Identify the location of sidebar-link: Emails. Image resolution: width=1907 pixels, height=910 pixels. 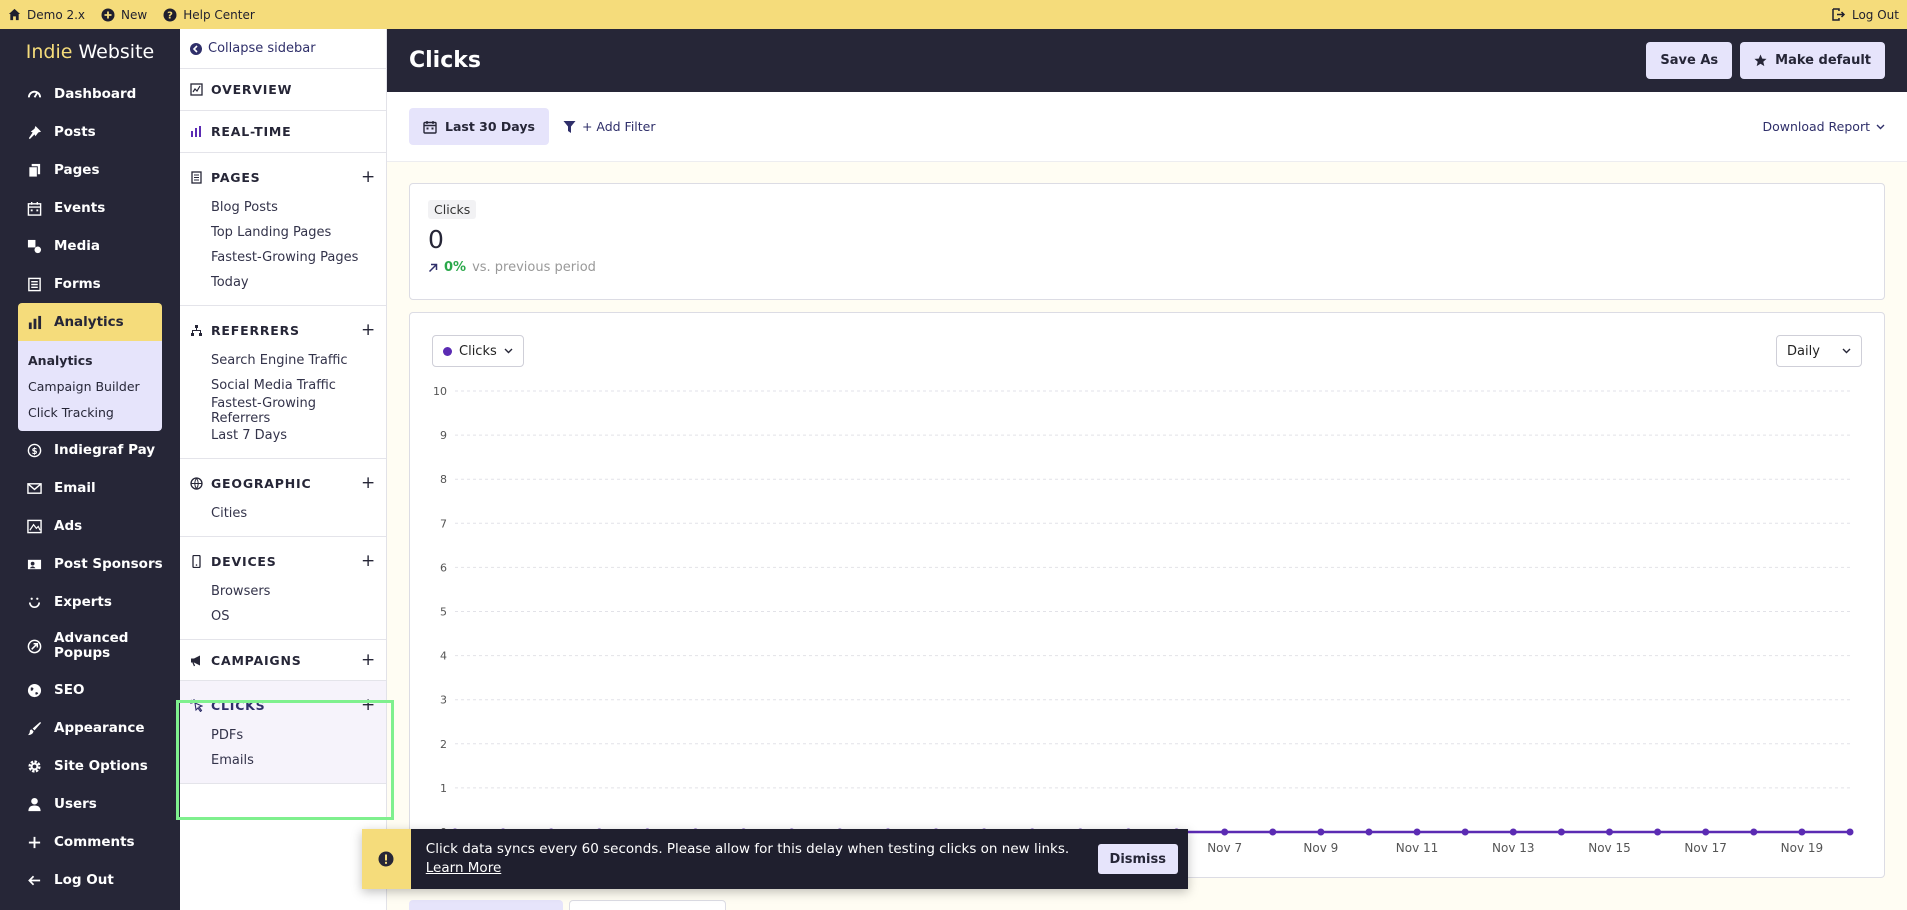
(293, 760).